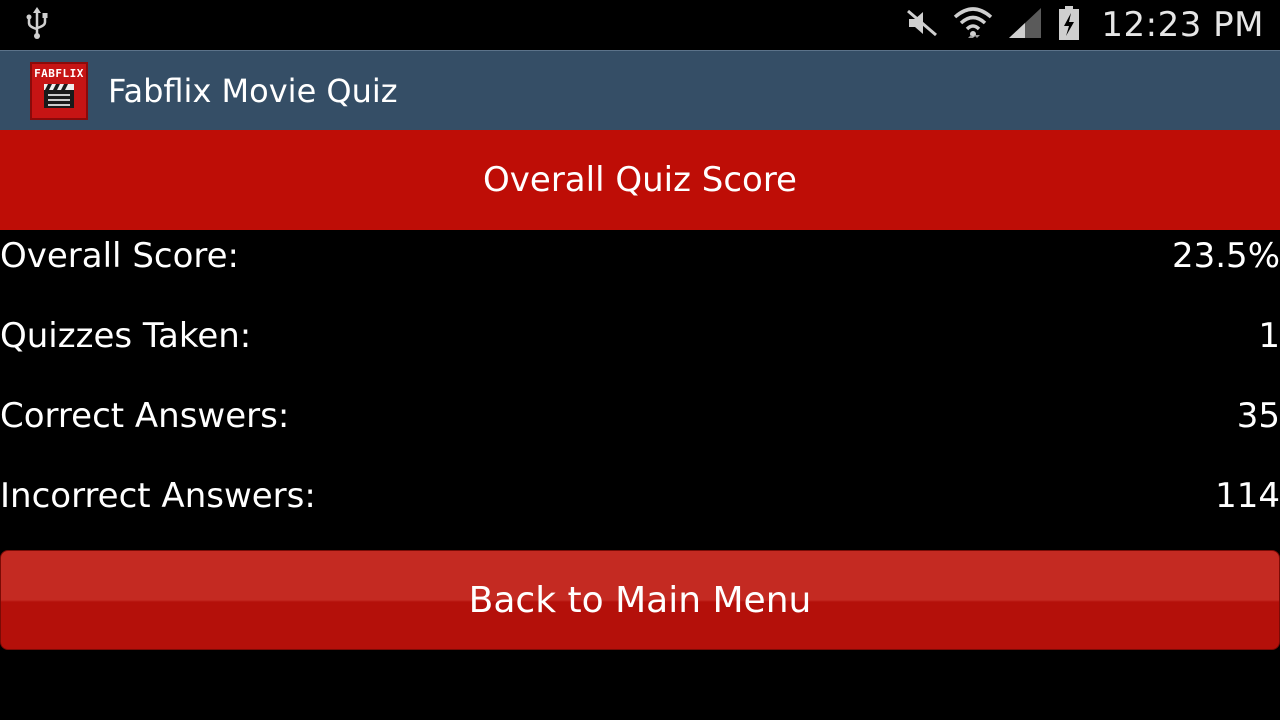  Describe the element at coordinates (1247, 496) in the screenshot. I see `stat-value: 114` at that location.